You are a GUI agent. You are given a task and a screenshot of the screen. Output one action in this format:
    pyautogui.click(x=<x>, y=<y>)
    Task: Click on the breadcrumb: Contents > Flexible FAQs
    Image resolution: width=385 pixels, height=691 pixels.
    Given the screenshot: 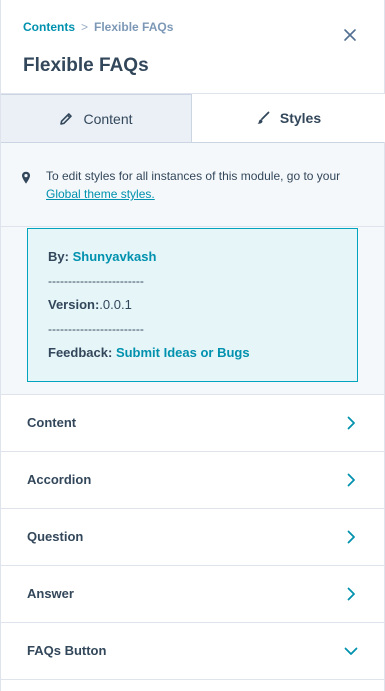 What is the action you would take?
    pyautogui.click(x=98, y=27)
    